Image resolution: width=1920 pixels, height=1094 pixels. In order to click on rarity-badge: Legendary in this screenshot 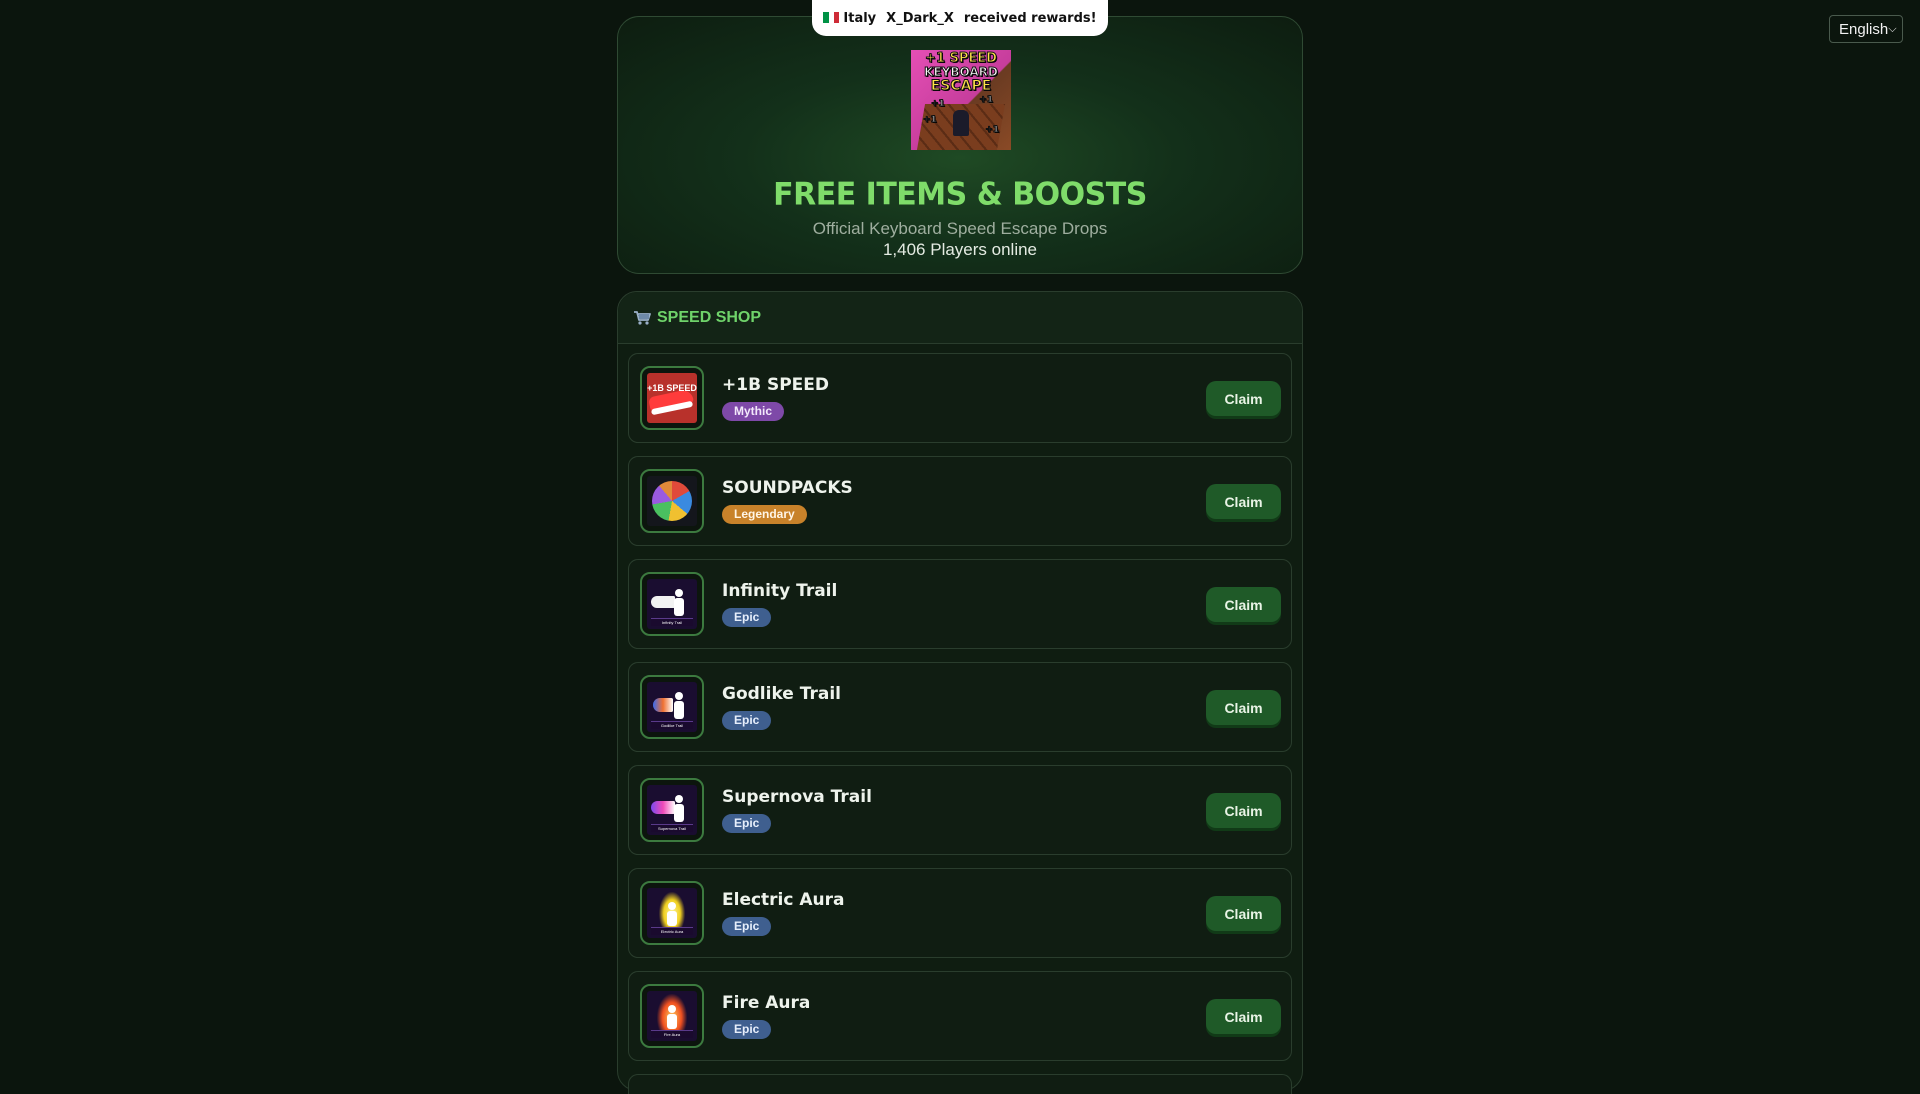, I will do `click(764, 514)`.